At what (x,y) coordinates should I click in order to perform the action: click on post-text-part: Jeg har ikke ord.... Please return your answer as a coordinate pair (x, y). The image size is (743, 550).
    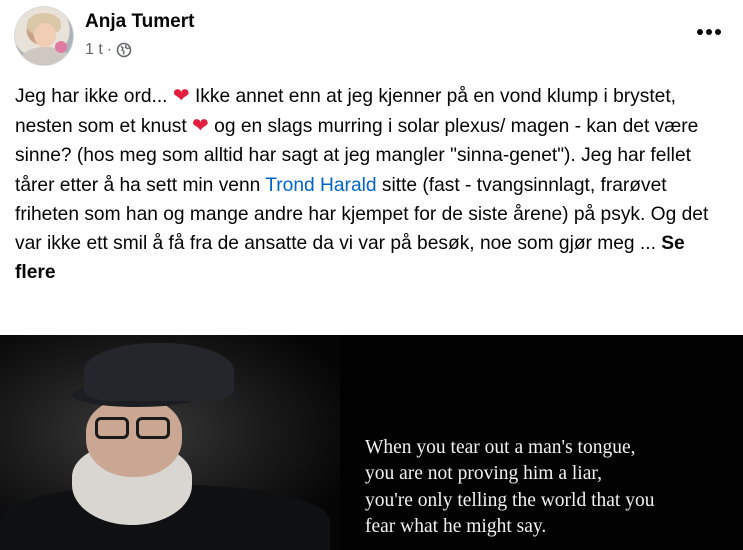
    Looking at the image, I should click on (94, 96).